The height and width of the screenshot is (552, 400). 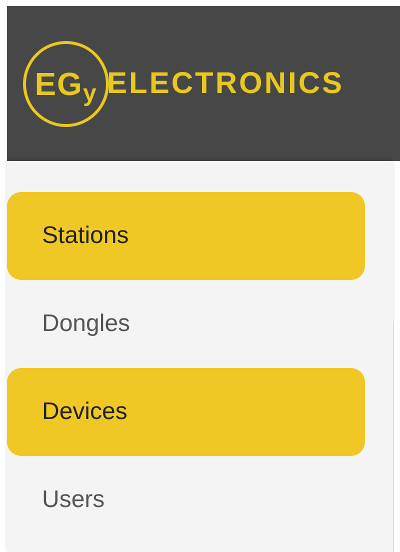 What do you see at coordinates (186, 500) in the screenshot?
I see `sidebar-item: Users` at bounding box center [186, 500].